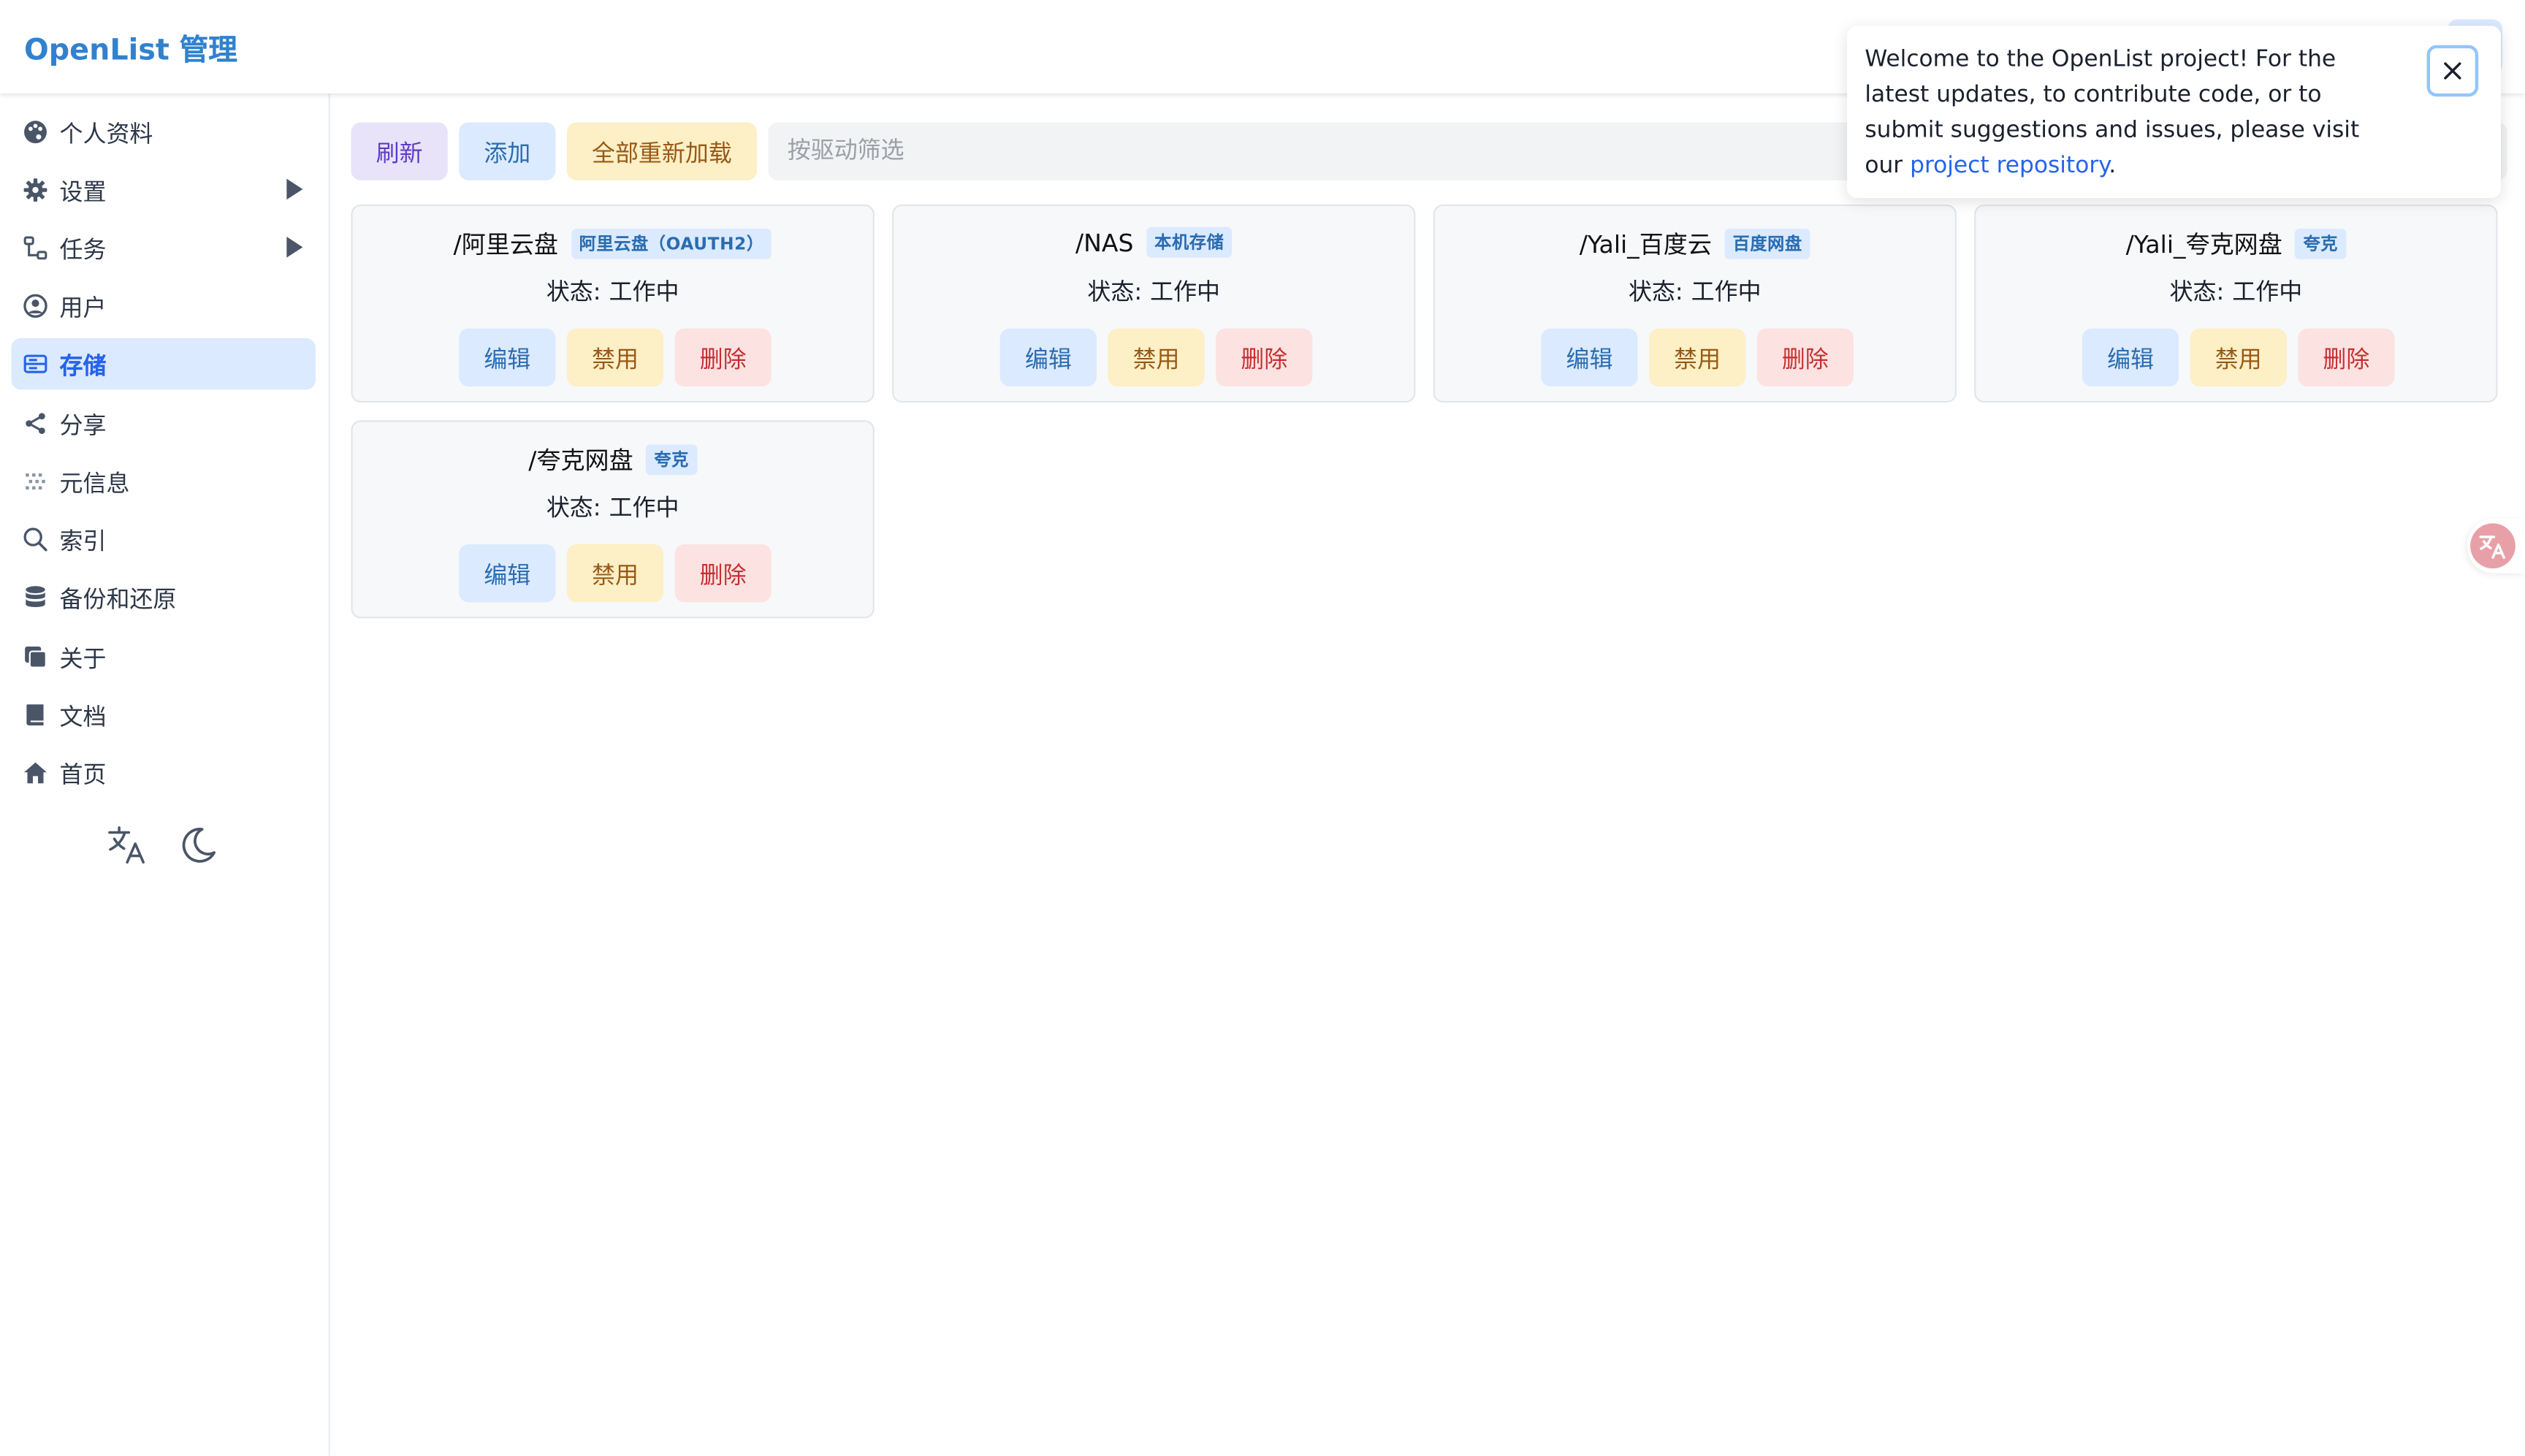  I want to click on reload-all-button: 全部重新加载, so click(661, 151).